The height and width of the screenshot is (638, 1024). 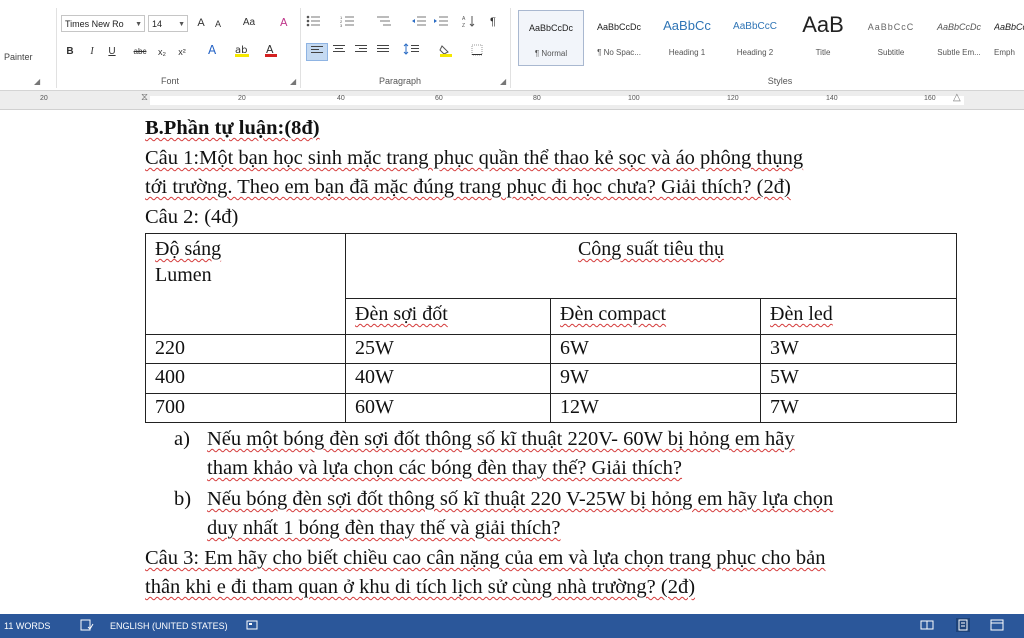 I want to click on style-name: Heading 2, so click(x=755, y=52).